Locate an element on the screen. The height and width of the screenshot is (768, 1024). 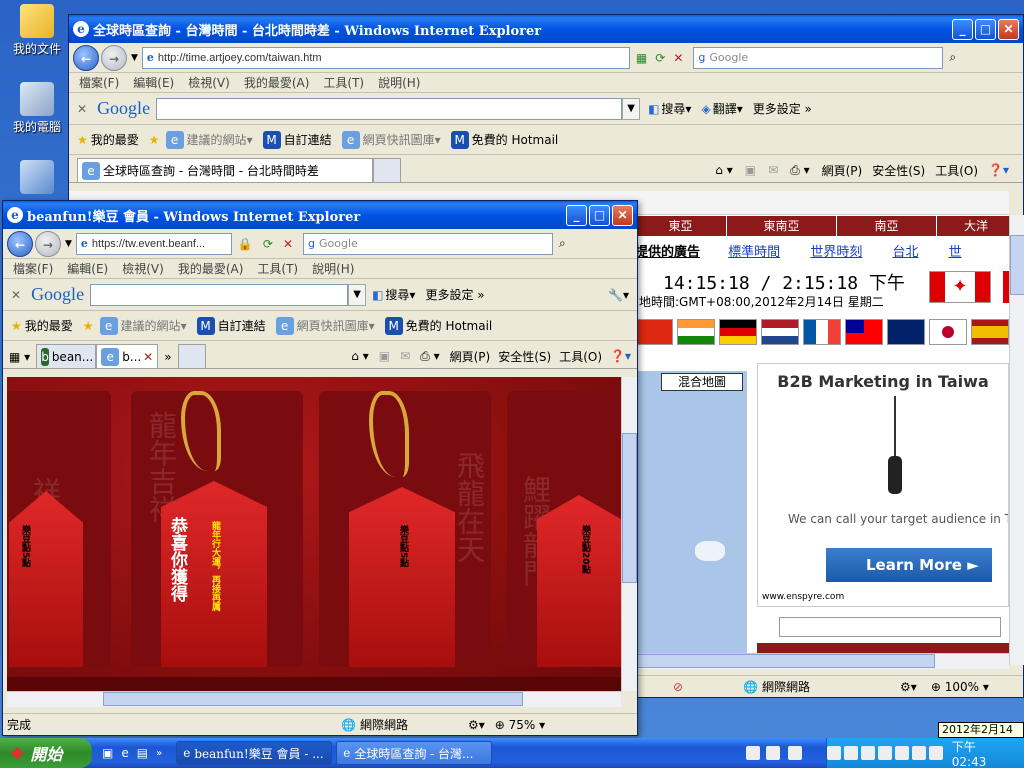
blocked-icon: ⊘ is located at coordinates (678, 687).